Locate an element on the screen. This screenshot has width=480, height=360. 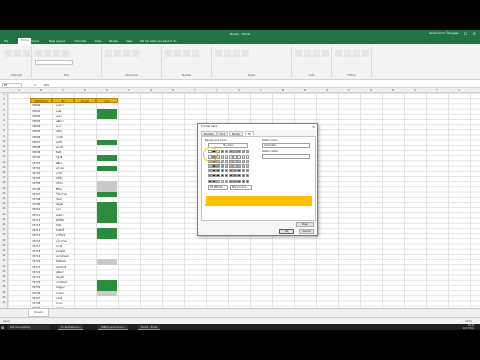
menu-item-7: View is located at coordinates (129, 41).